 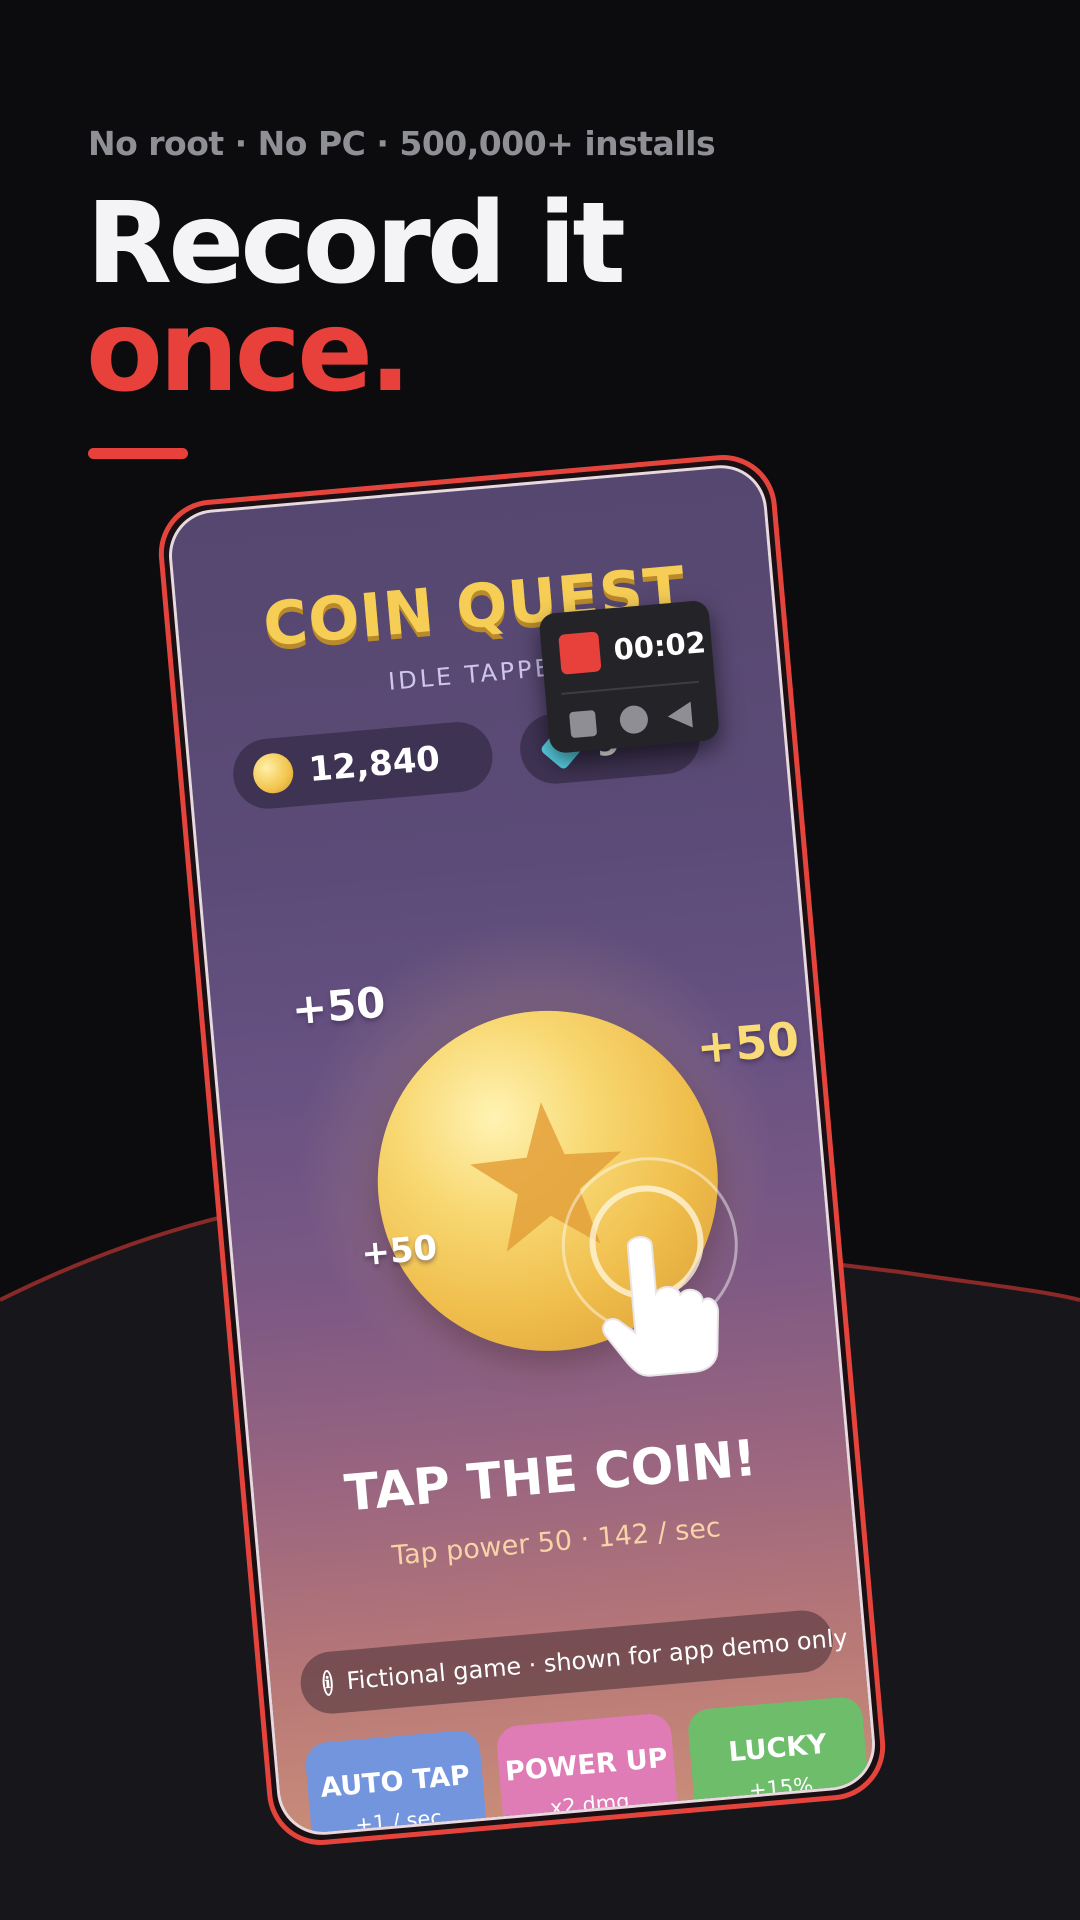 I want to click on tagline: No root · No PC · 500,000+ installs, so click(x=402, y=143).